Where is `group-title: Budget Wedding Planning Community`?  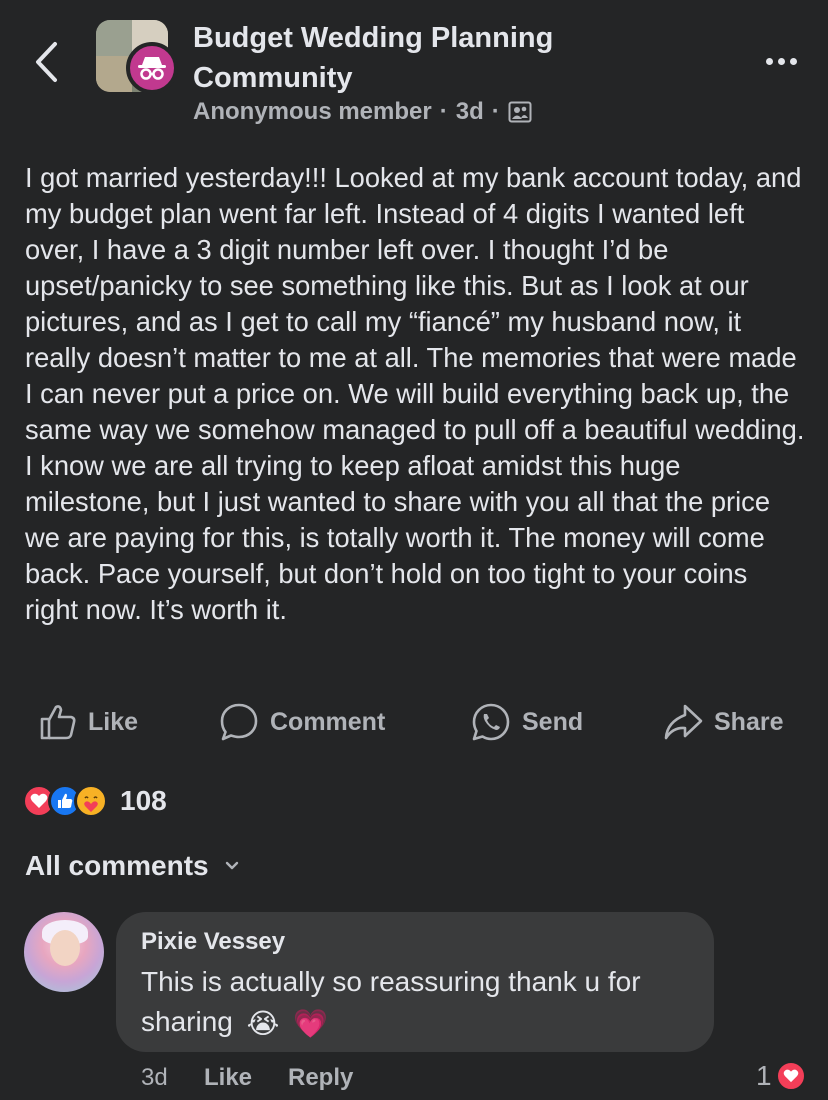 group-title: Budget Wedding Planning Community is located at coordinates (403, 58).